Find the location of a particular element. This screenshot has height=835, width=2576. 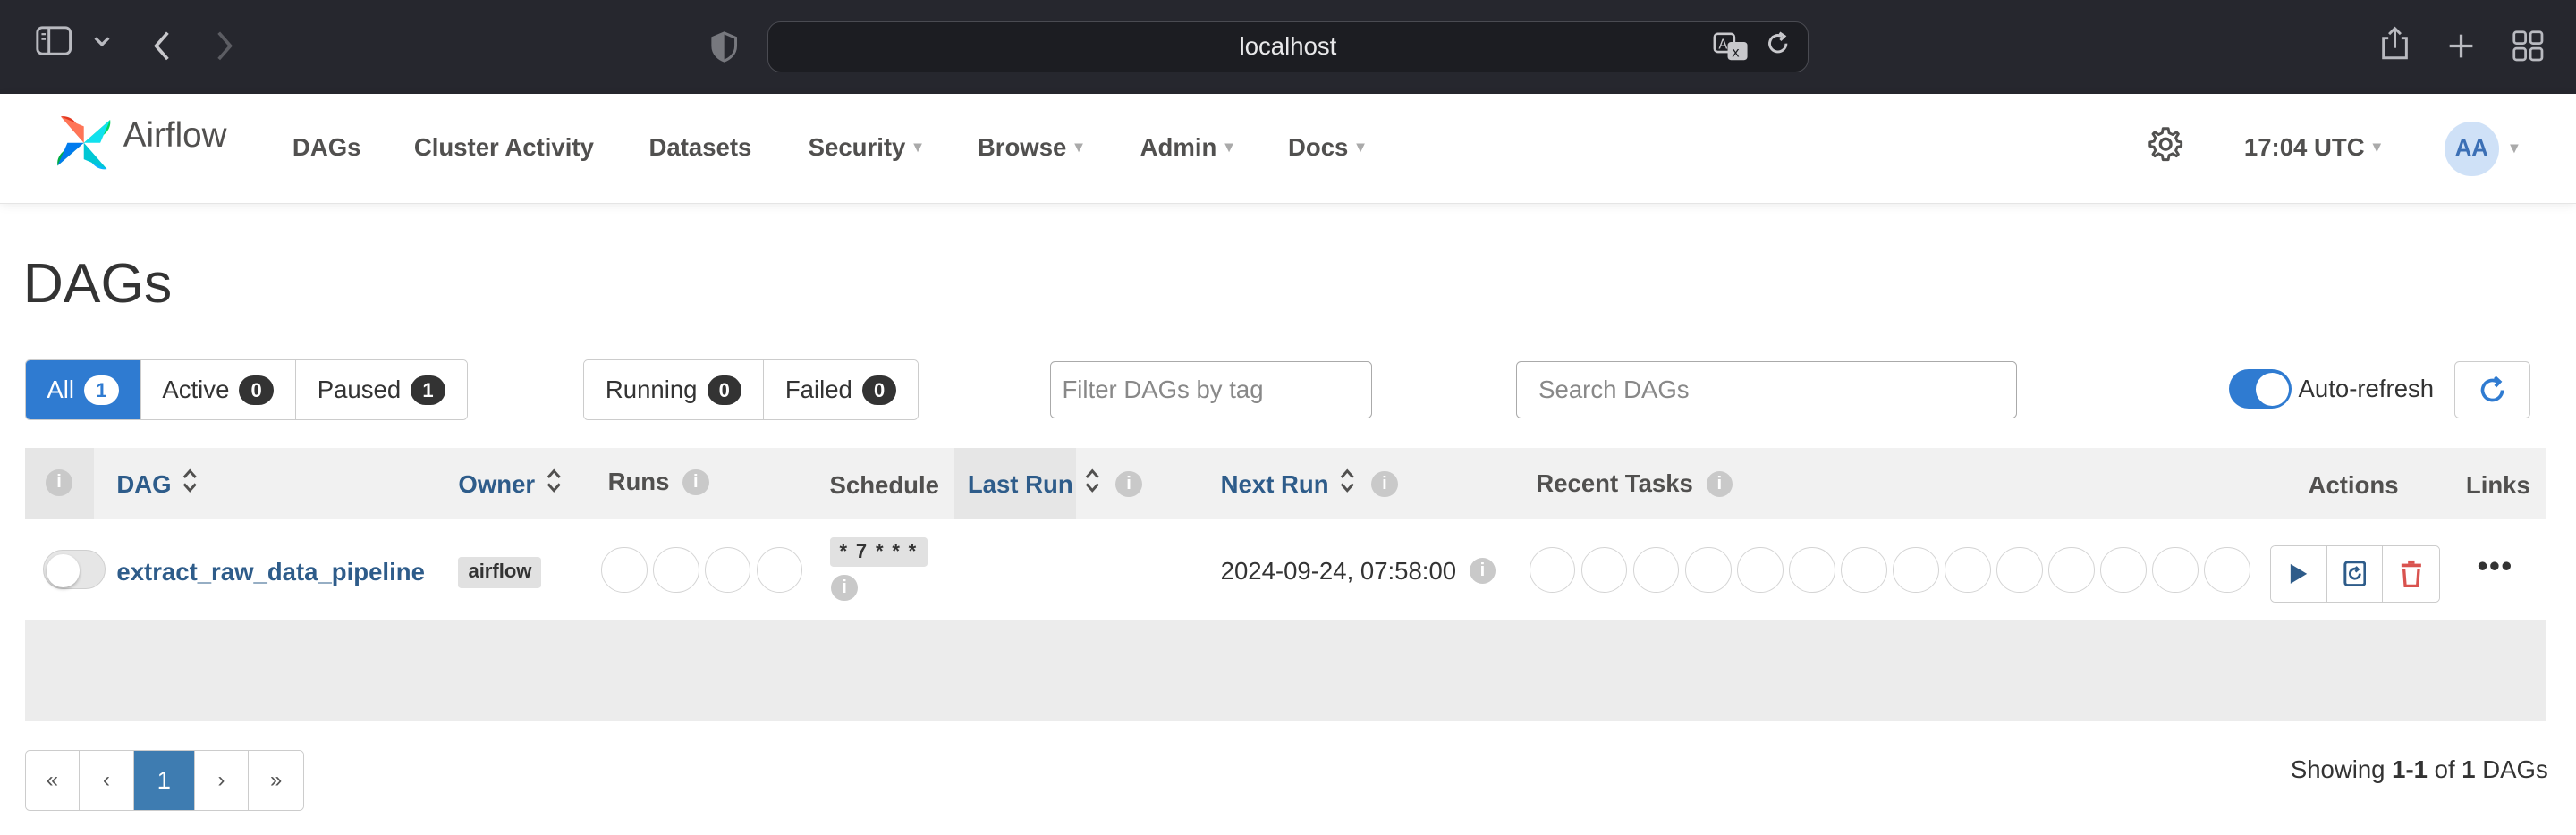

filter-running-button: Running 0 is located at coordinates (674, 390).